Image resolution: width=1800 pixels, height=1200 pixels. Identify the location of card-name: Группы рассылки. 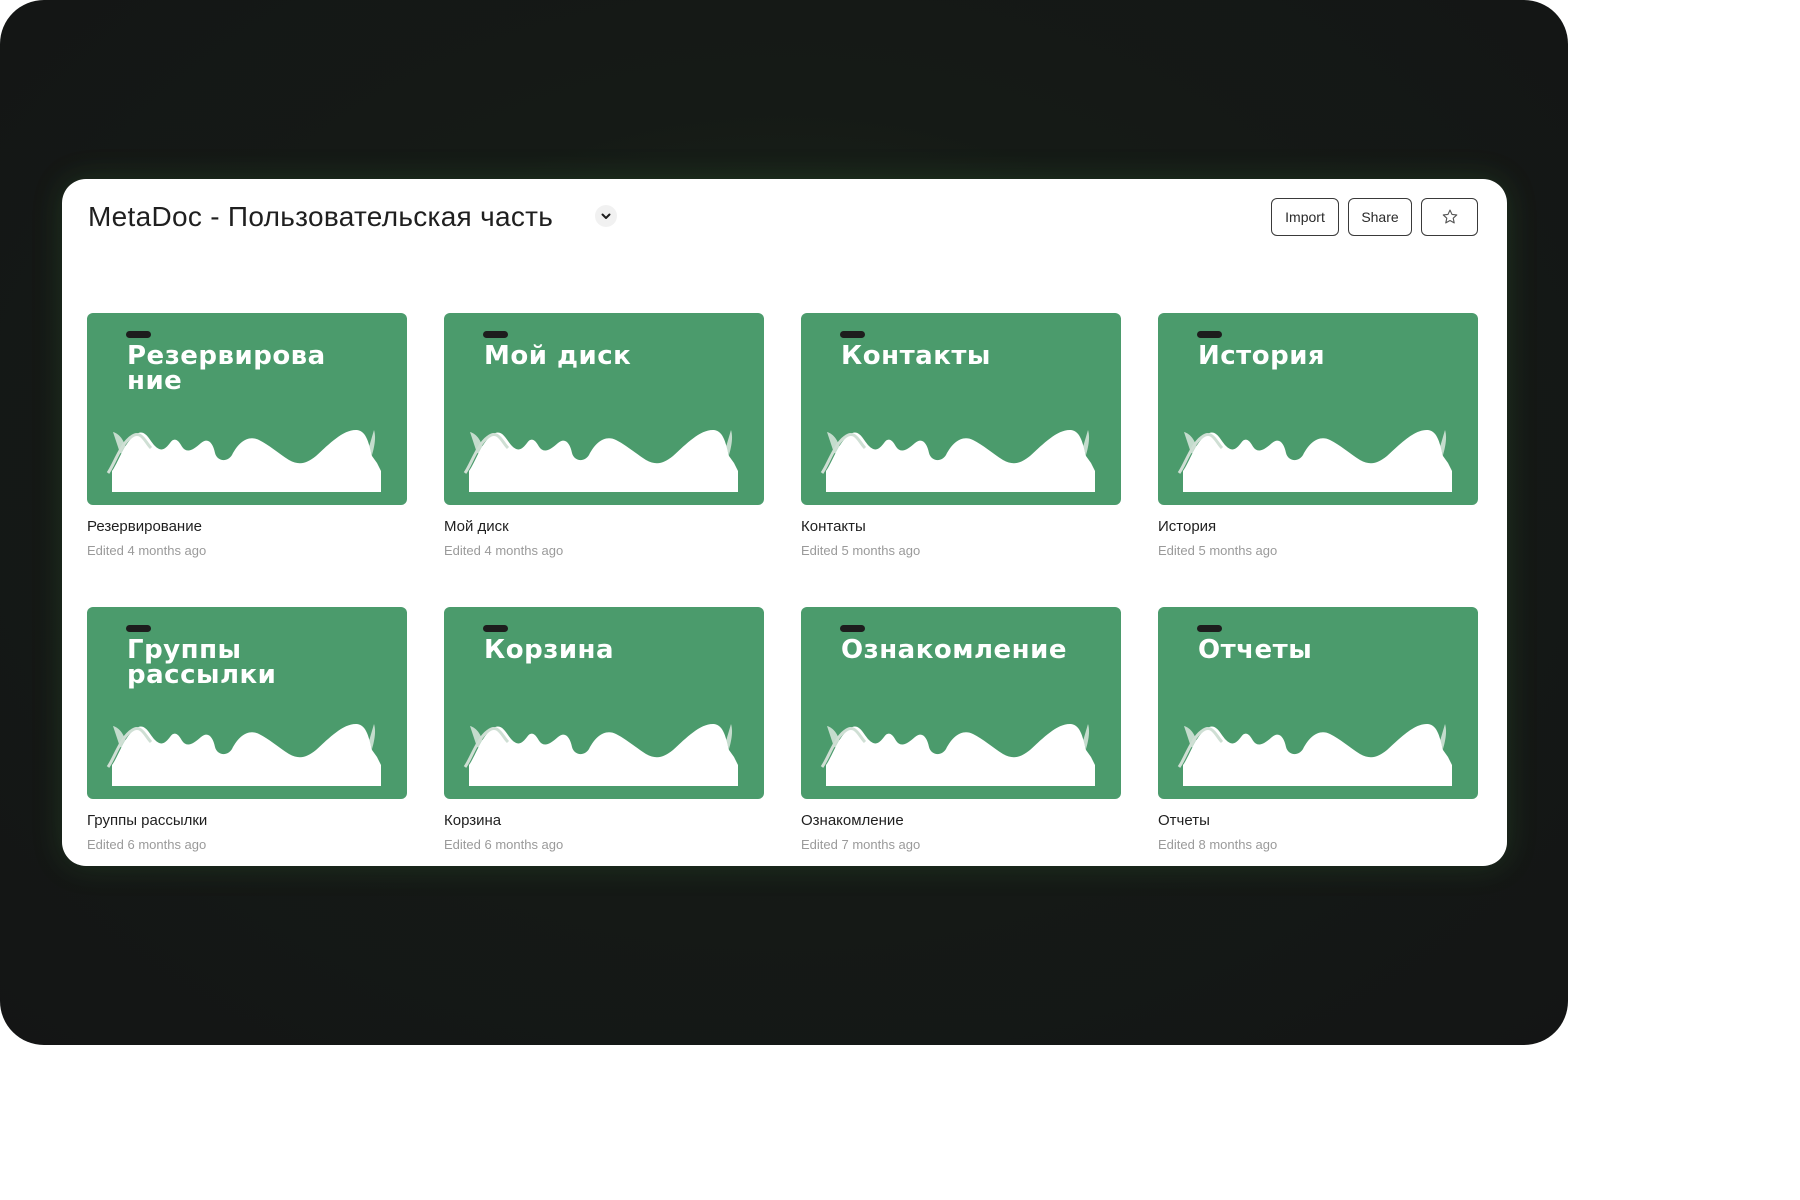
(247, 820).